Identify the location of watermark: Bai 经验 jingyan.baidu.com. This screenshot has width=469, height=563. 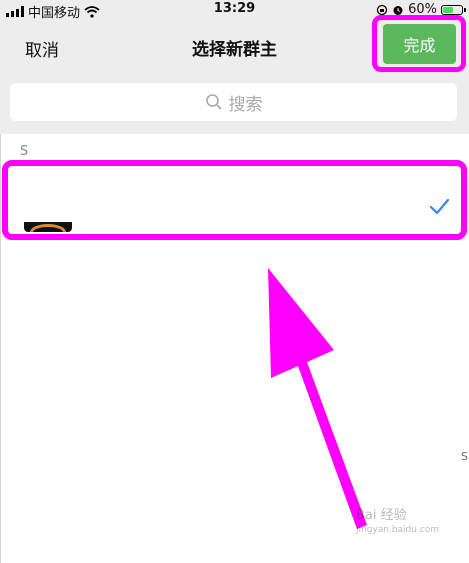
(397, 519).